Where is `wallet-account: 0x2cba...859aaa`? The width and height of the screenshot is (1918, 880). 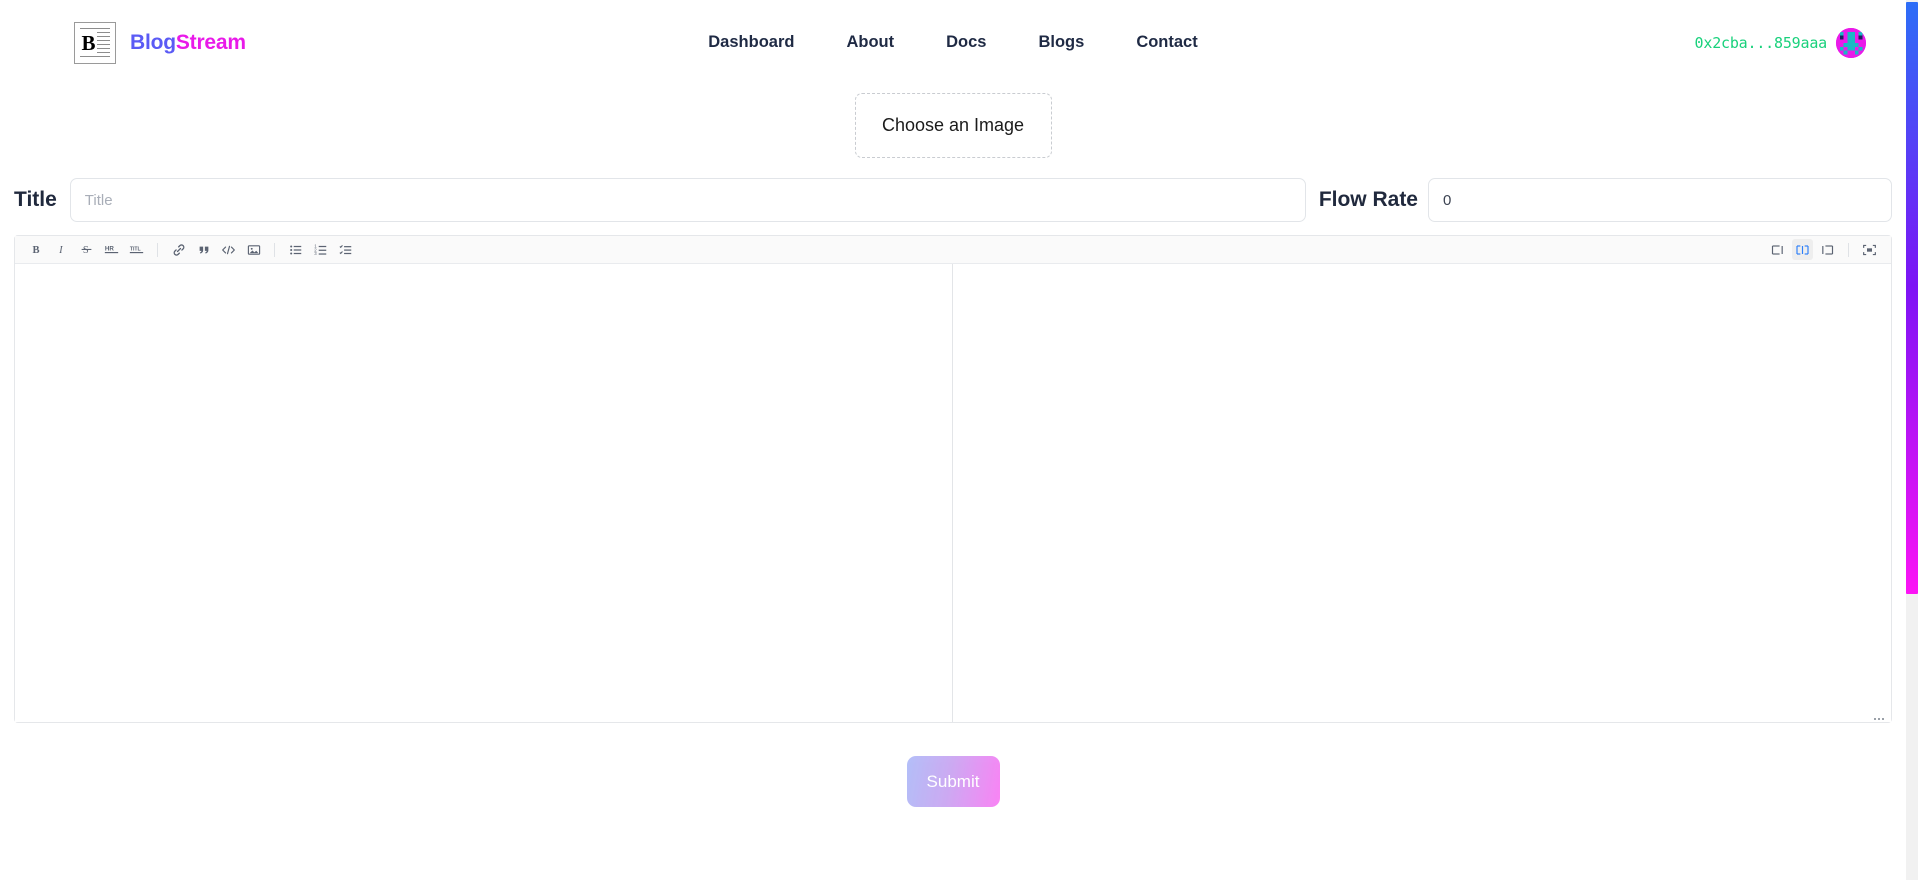 wallet-account: 0x2cba...859aaa is located at coordinates (1780, 42).